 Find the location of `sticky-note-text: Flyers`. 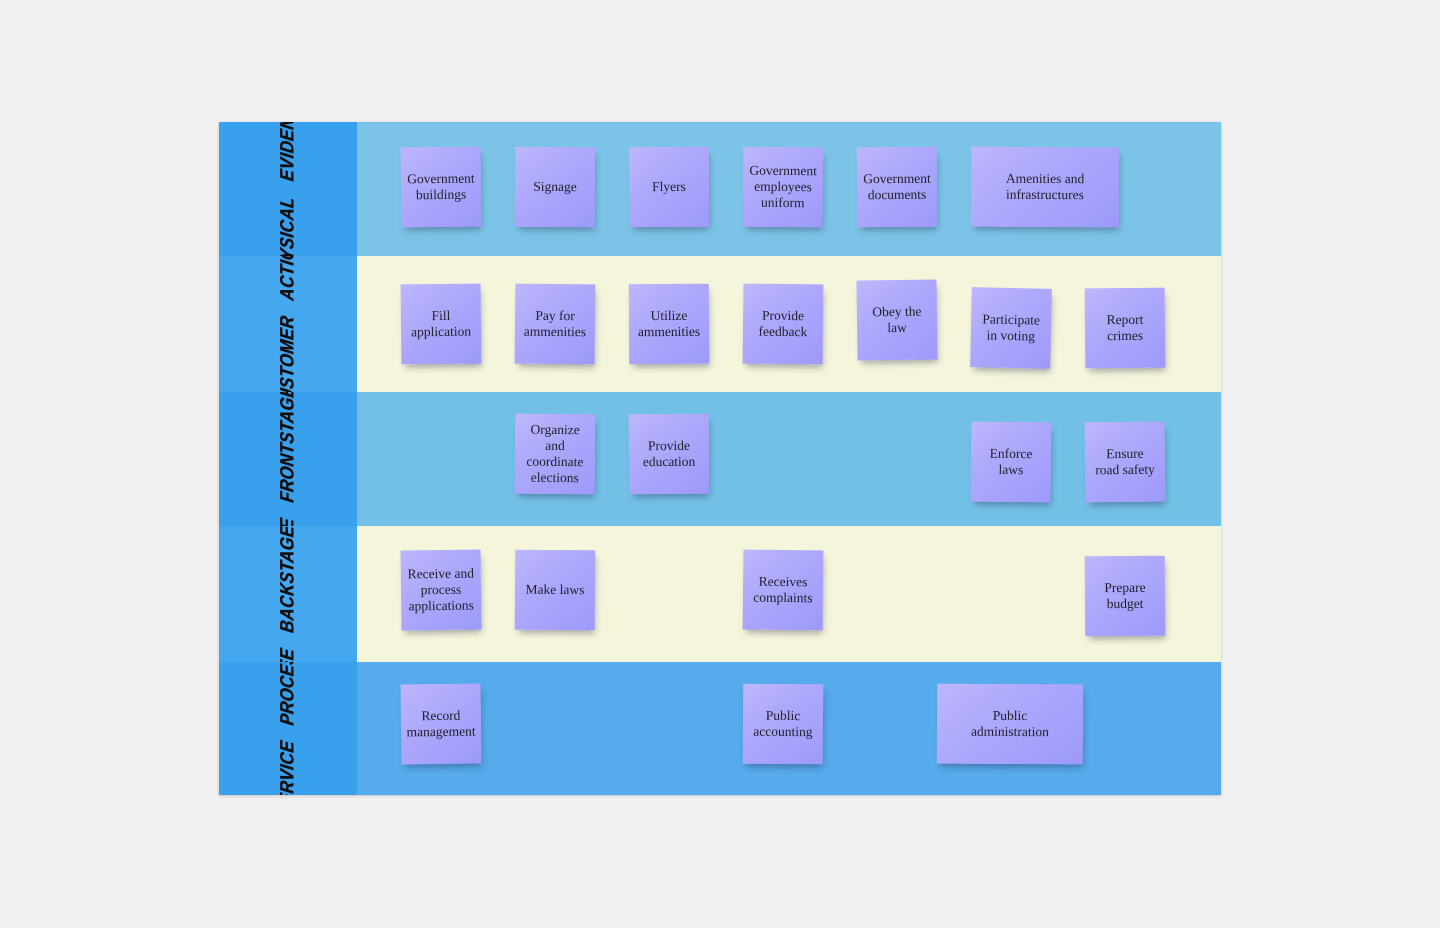

sticky-note-text: Flyers is located at coordinates (669, 187).